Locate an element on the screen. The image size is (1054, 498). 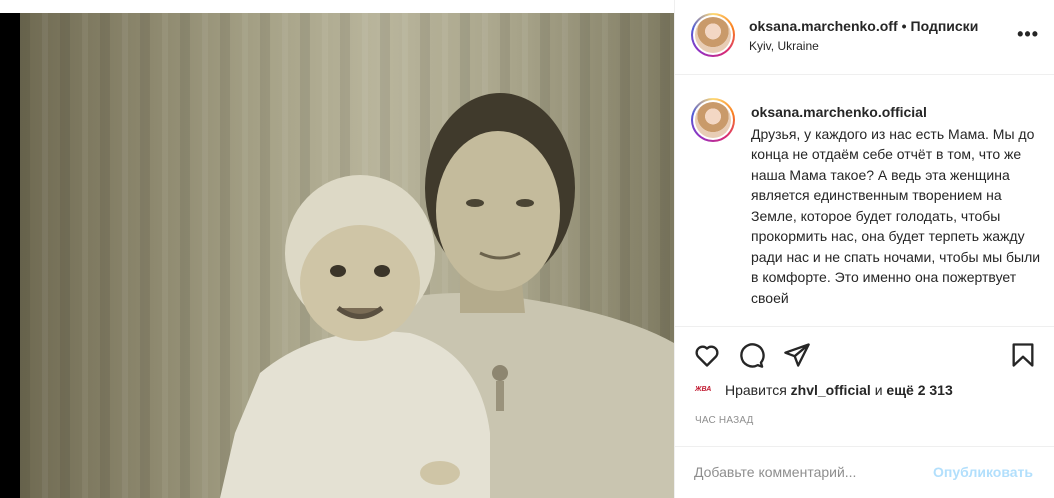
comment-input is located at coordinates (809, 472).